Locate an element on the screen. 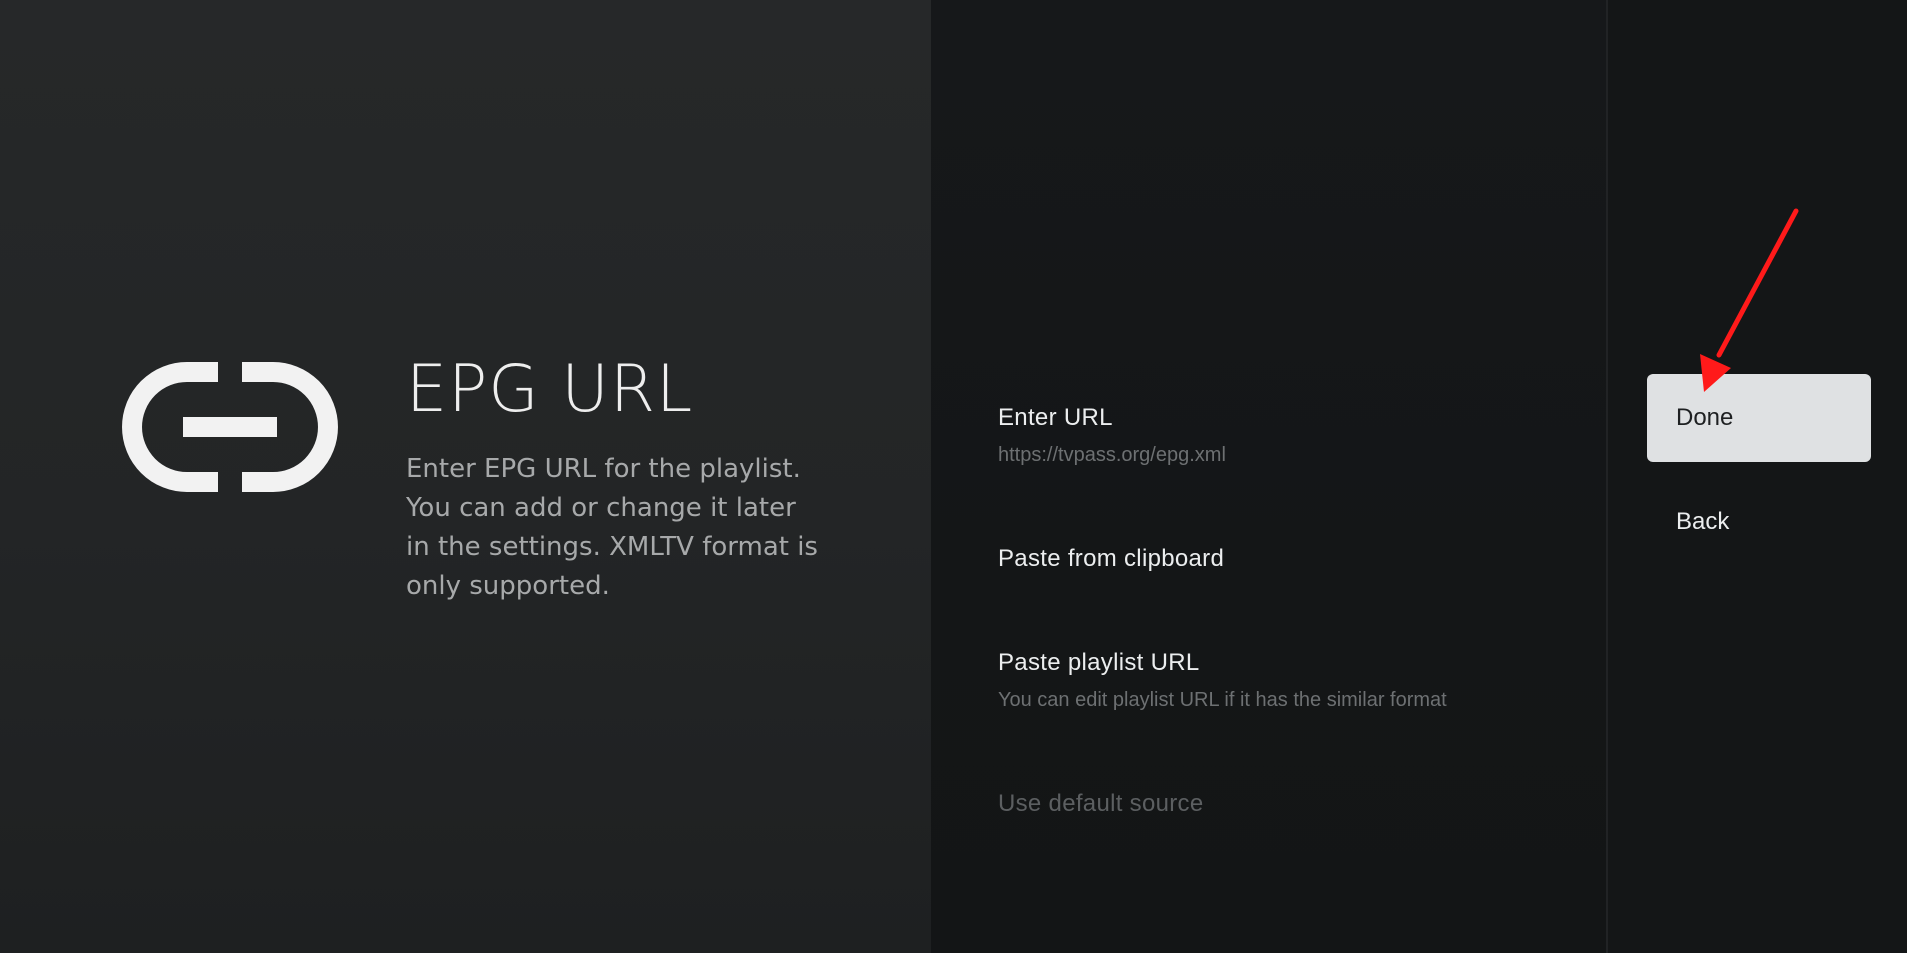 This screenshot has width=1907, height=953. back-button: Back is located at coordinates (1759, 522).